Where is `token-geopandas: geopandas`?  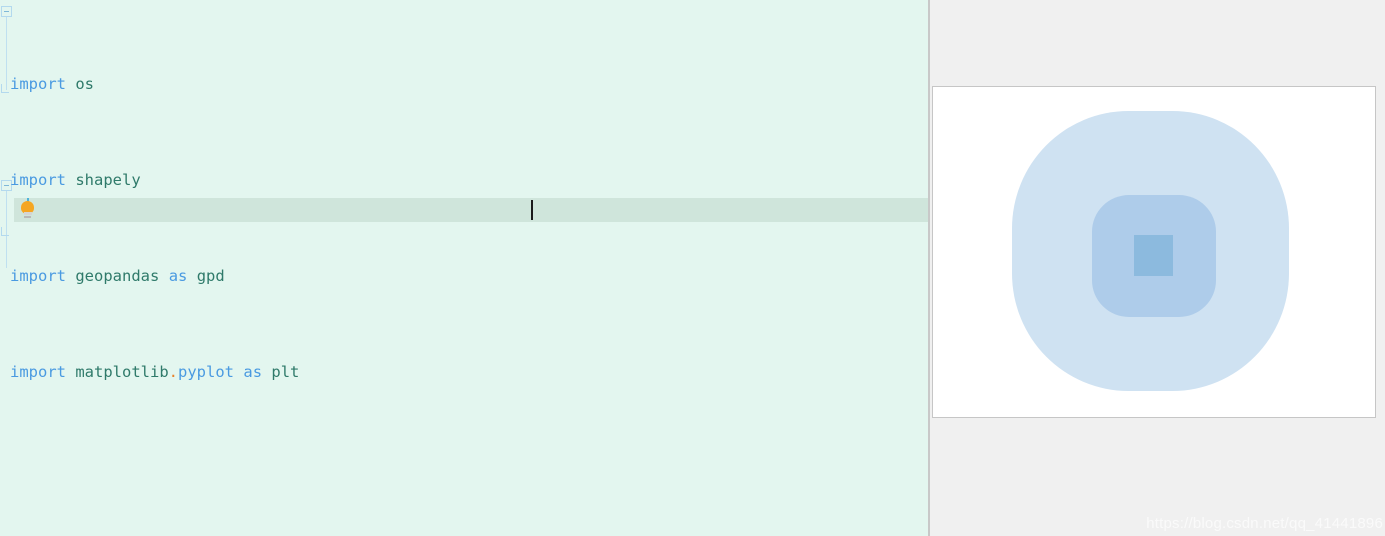 token-geopandas: geopandas is located at coordinates (117, 276).